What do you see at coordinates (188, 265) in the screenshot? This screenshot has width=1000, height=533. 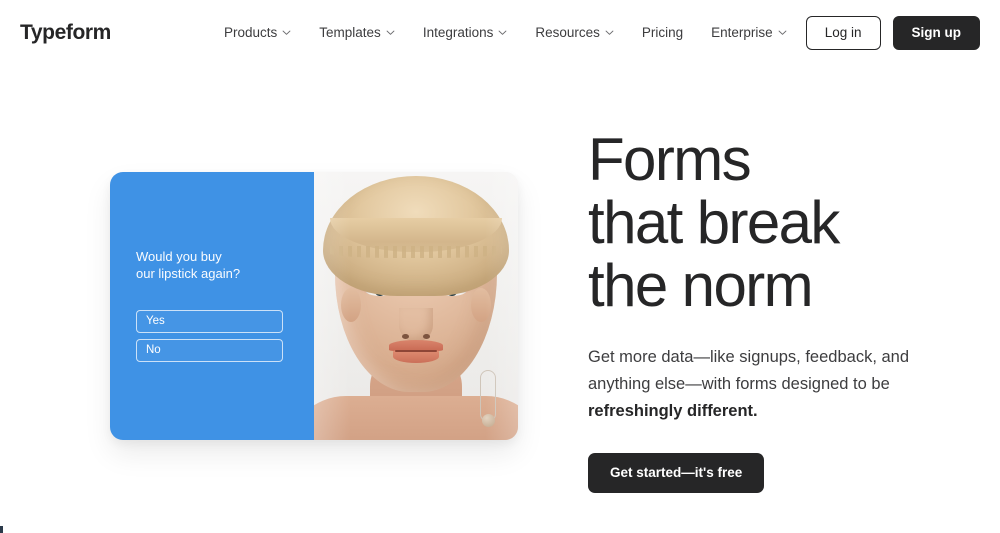 I see `form-question-text: Would you buy our lipstick again?` at bounding box center [188, 265].